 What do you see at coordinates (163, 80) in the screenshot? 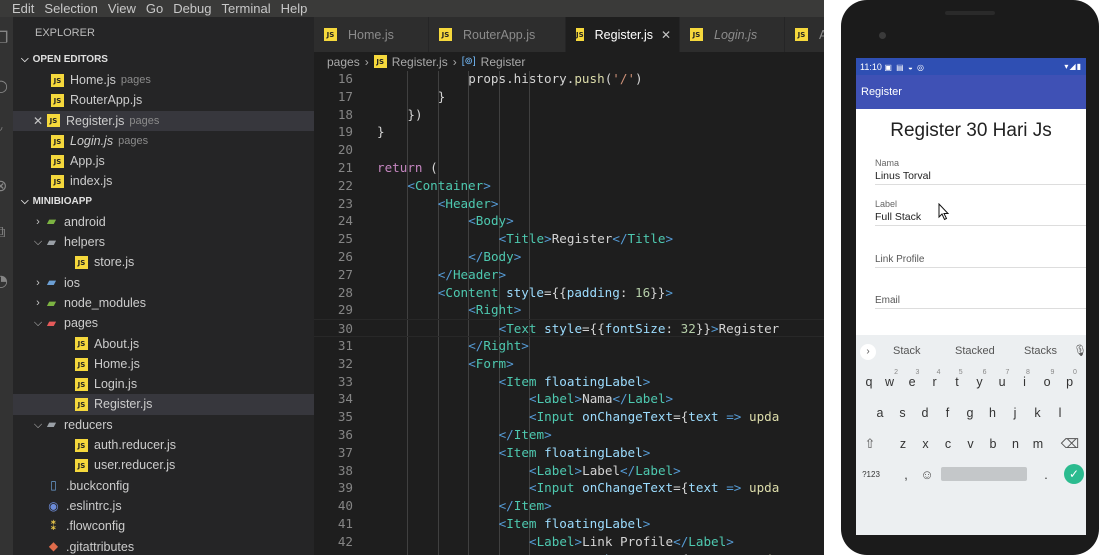
I see `open-editor-item: JS Home.js pages` at bounding box center [163, 80].